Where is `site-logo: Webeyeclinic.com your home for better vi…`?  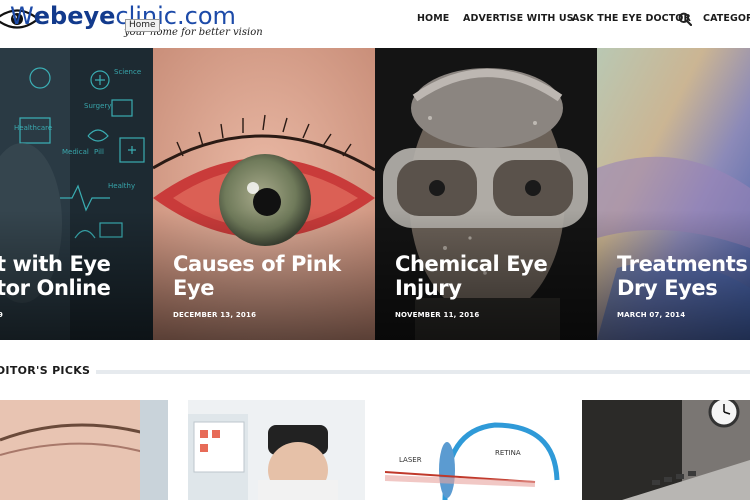 site-logo: Webeyeclinic.com your home for better vi… is located at coordinates (131, 22).